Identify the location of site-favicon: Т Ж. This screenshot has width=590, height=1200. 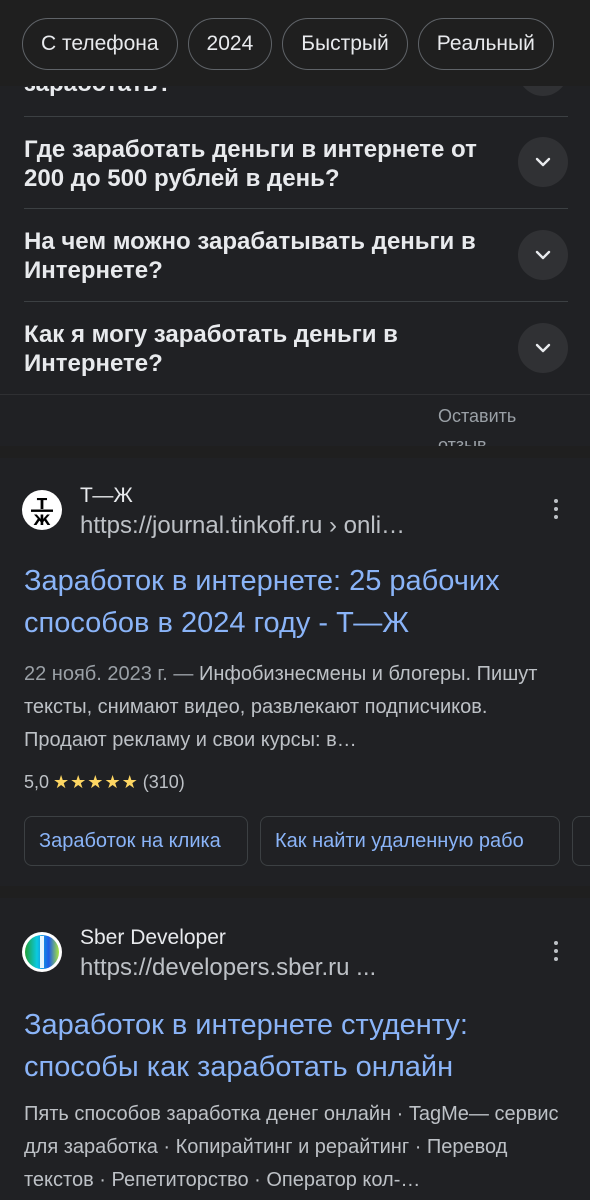
(42, 510).